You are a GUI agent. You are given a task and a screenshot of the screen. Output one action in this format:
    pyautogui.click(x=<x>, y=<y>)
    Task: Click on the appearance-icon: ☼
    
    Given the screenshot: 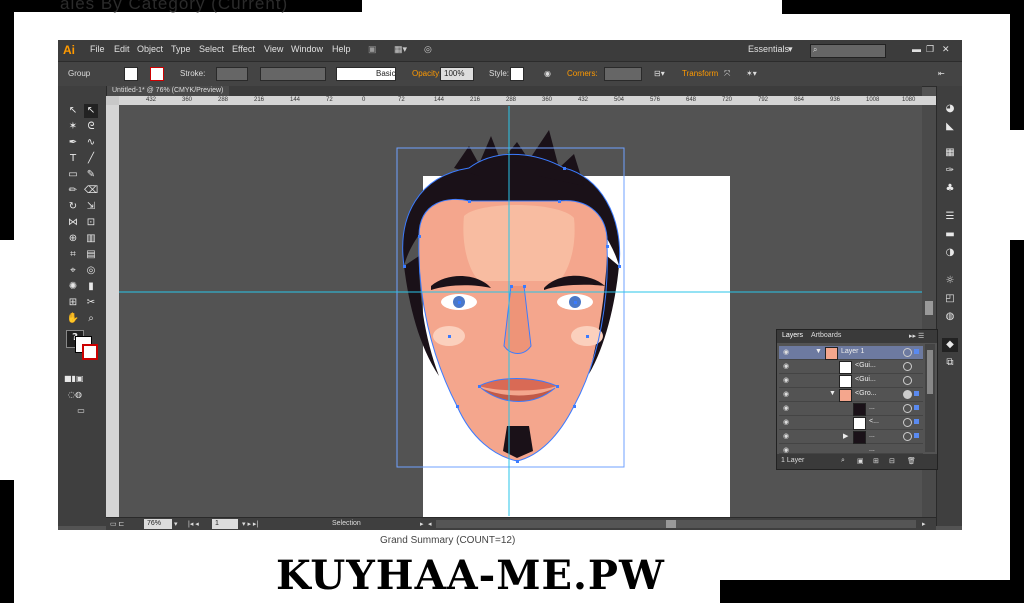 What is the action you would take?
    pyautogui.click(x=950, y=281)
    